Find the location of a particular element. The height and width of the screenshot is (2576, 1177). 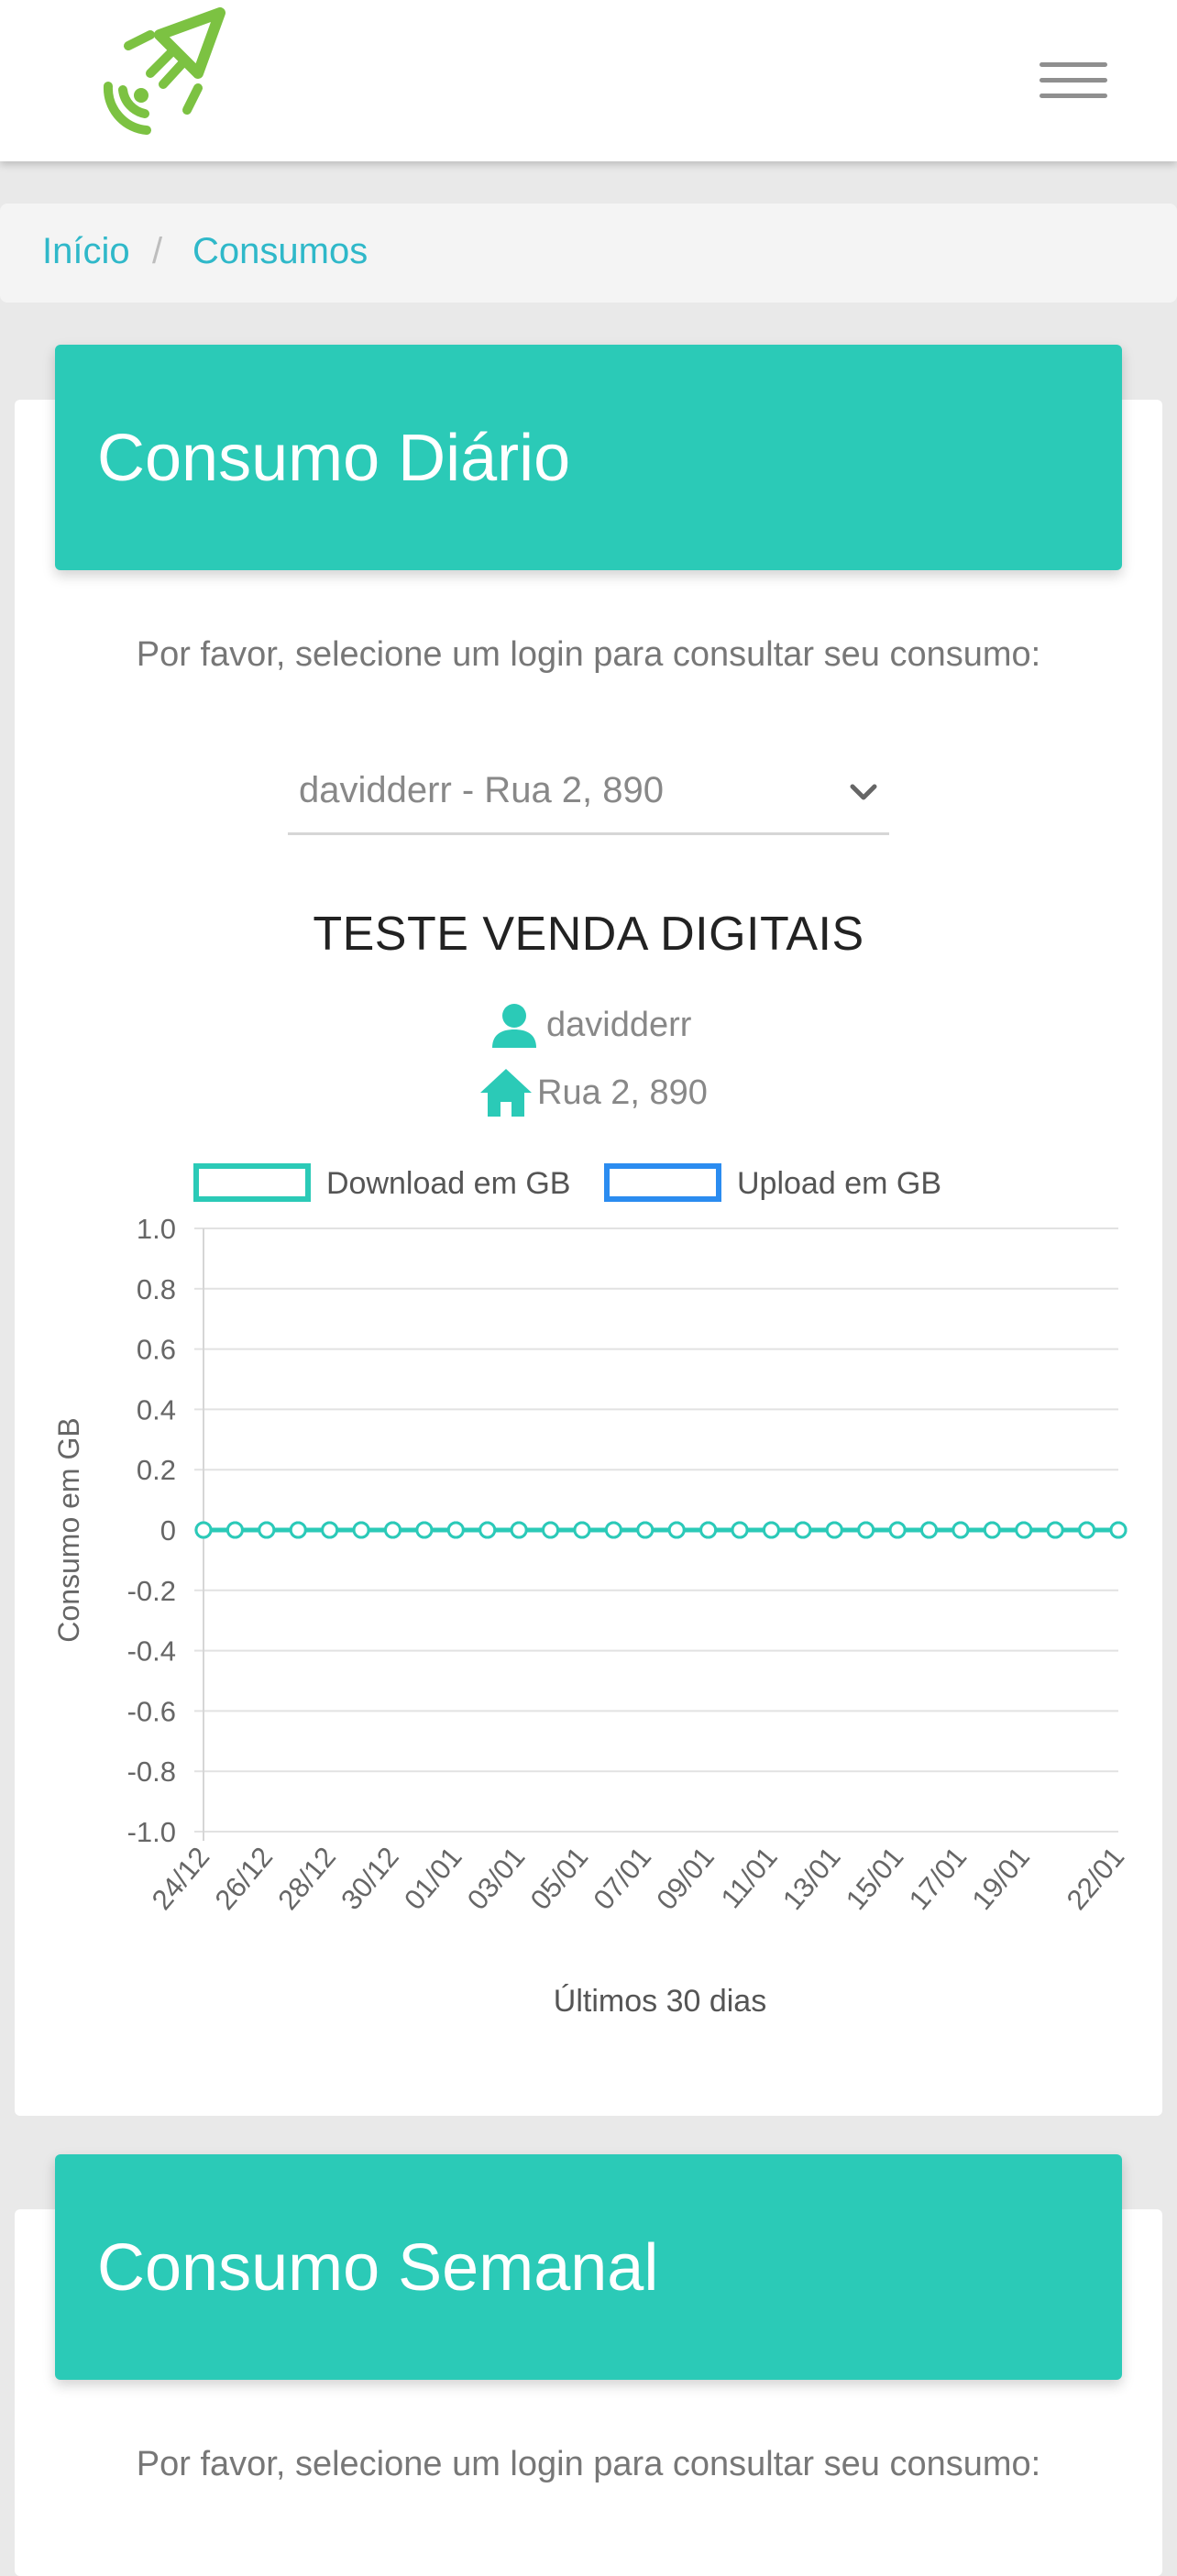

rocket-signal-logo is located at coordinates (161, 71).